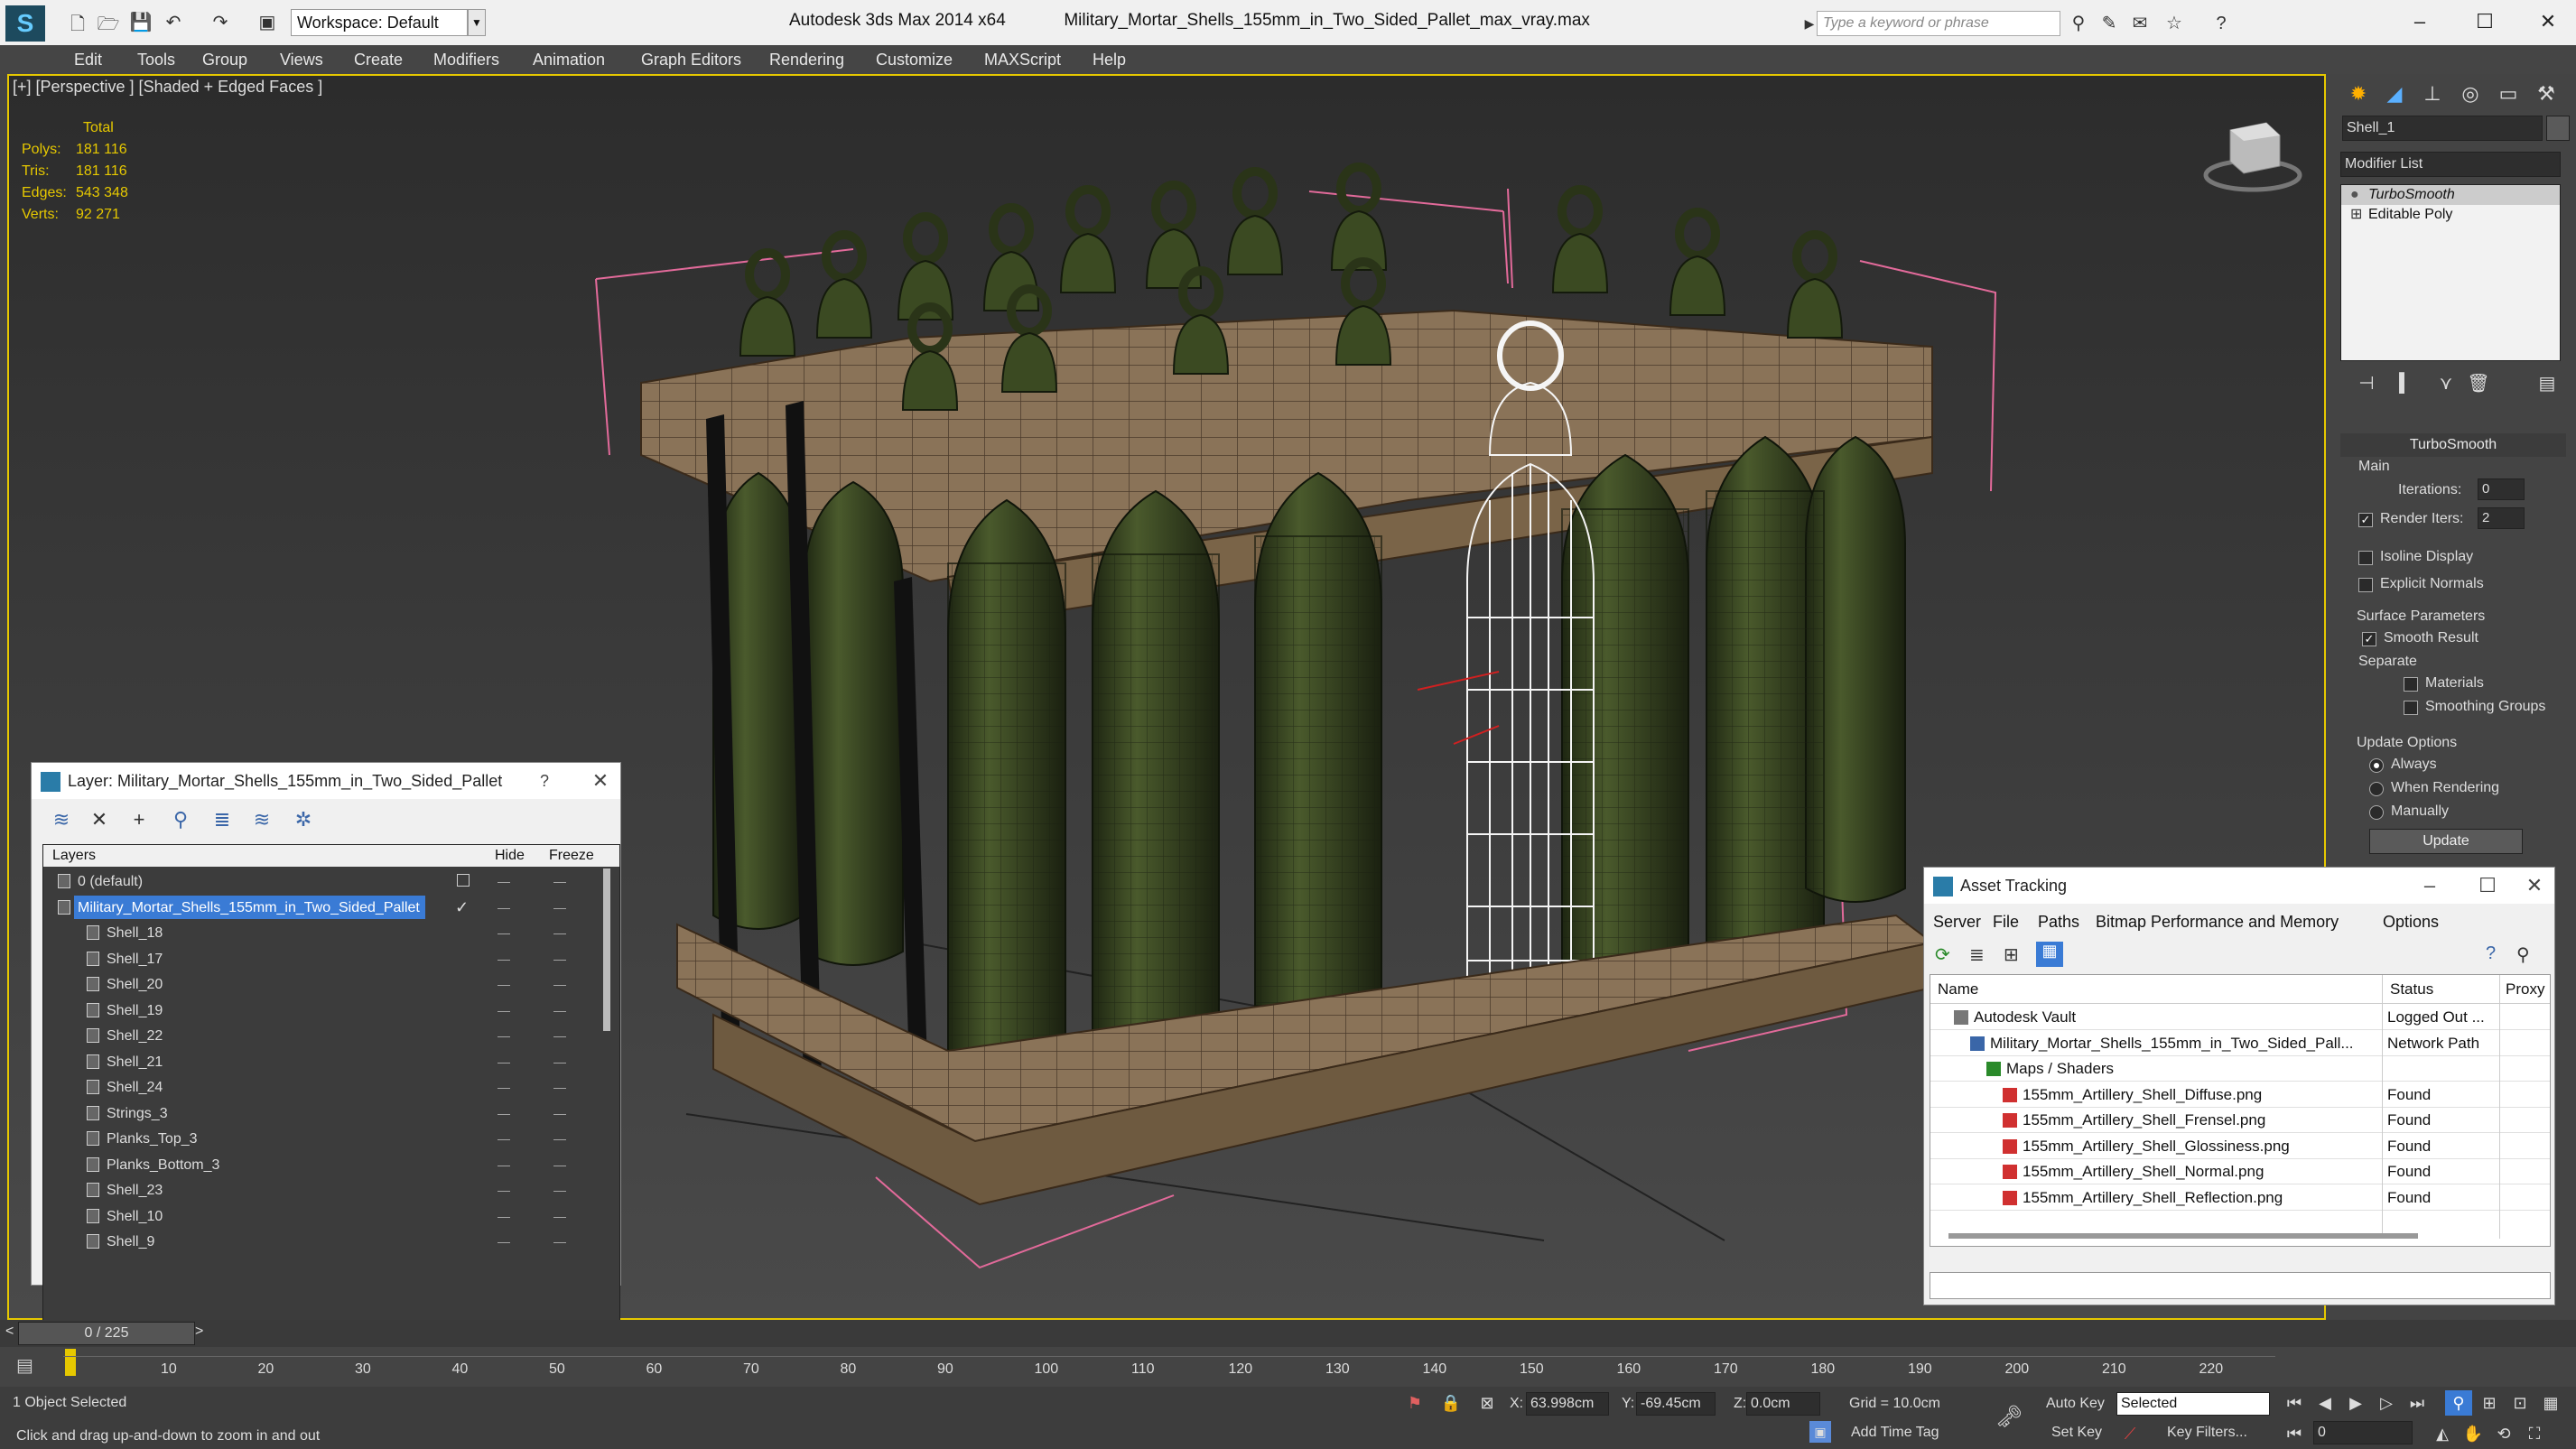 The image size is (2576, 1449). I want to click on current-frame-marker, so click(70, 1362).